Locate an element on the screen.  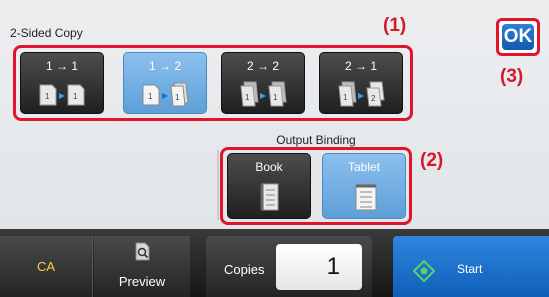
ok-button: OK is located at coordinates (518, 37).